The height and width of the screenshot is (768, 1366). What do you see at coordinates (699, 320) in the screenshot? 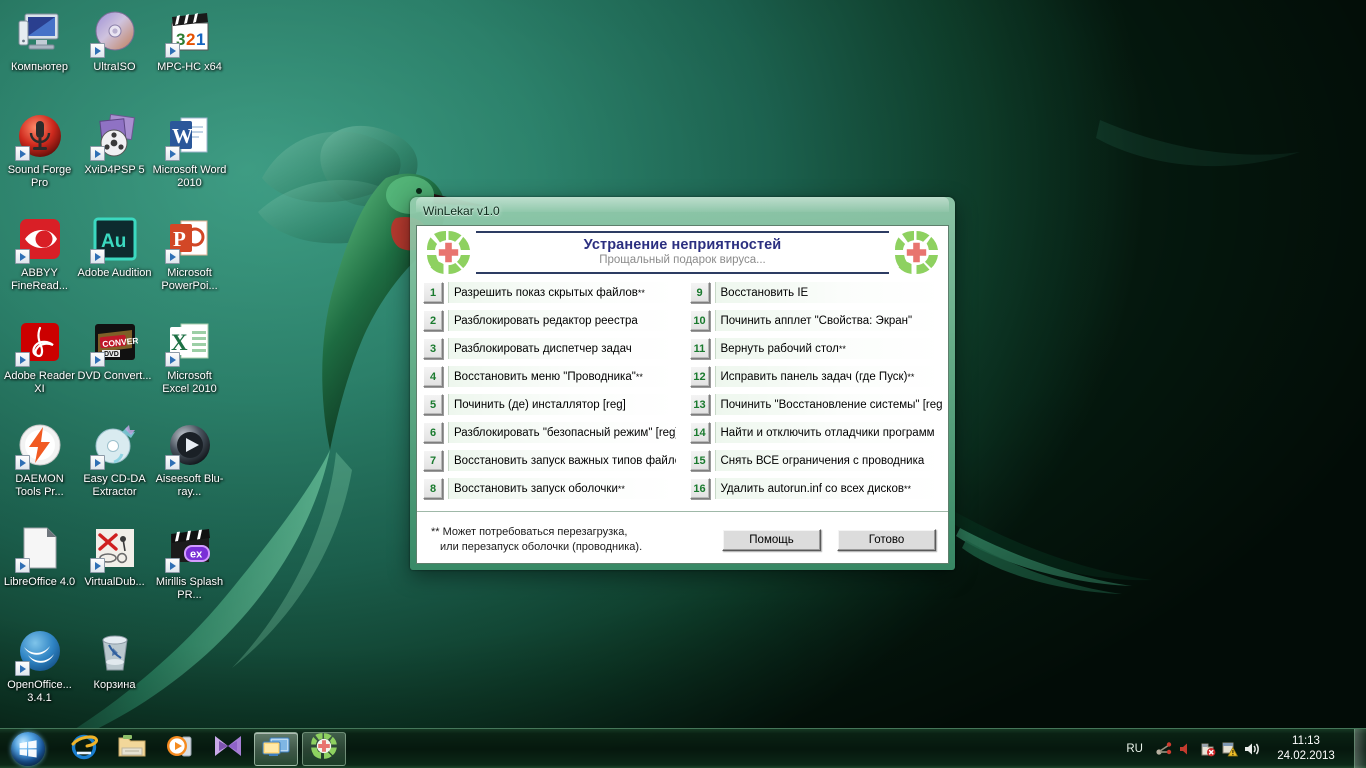
I see `fix-action-number-button: 10` at bounding box center [699, 320].